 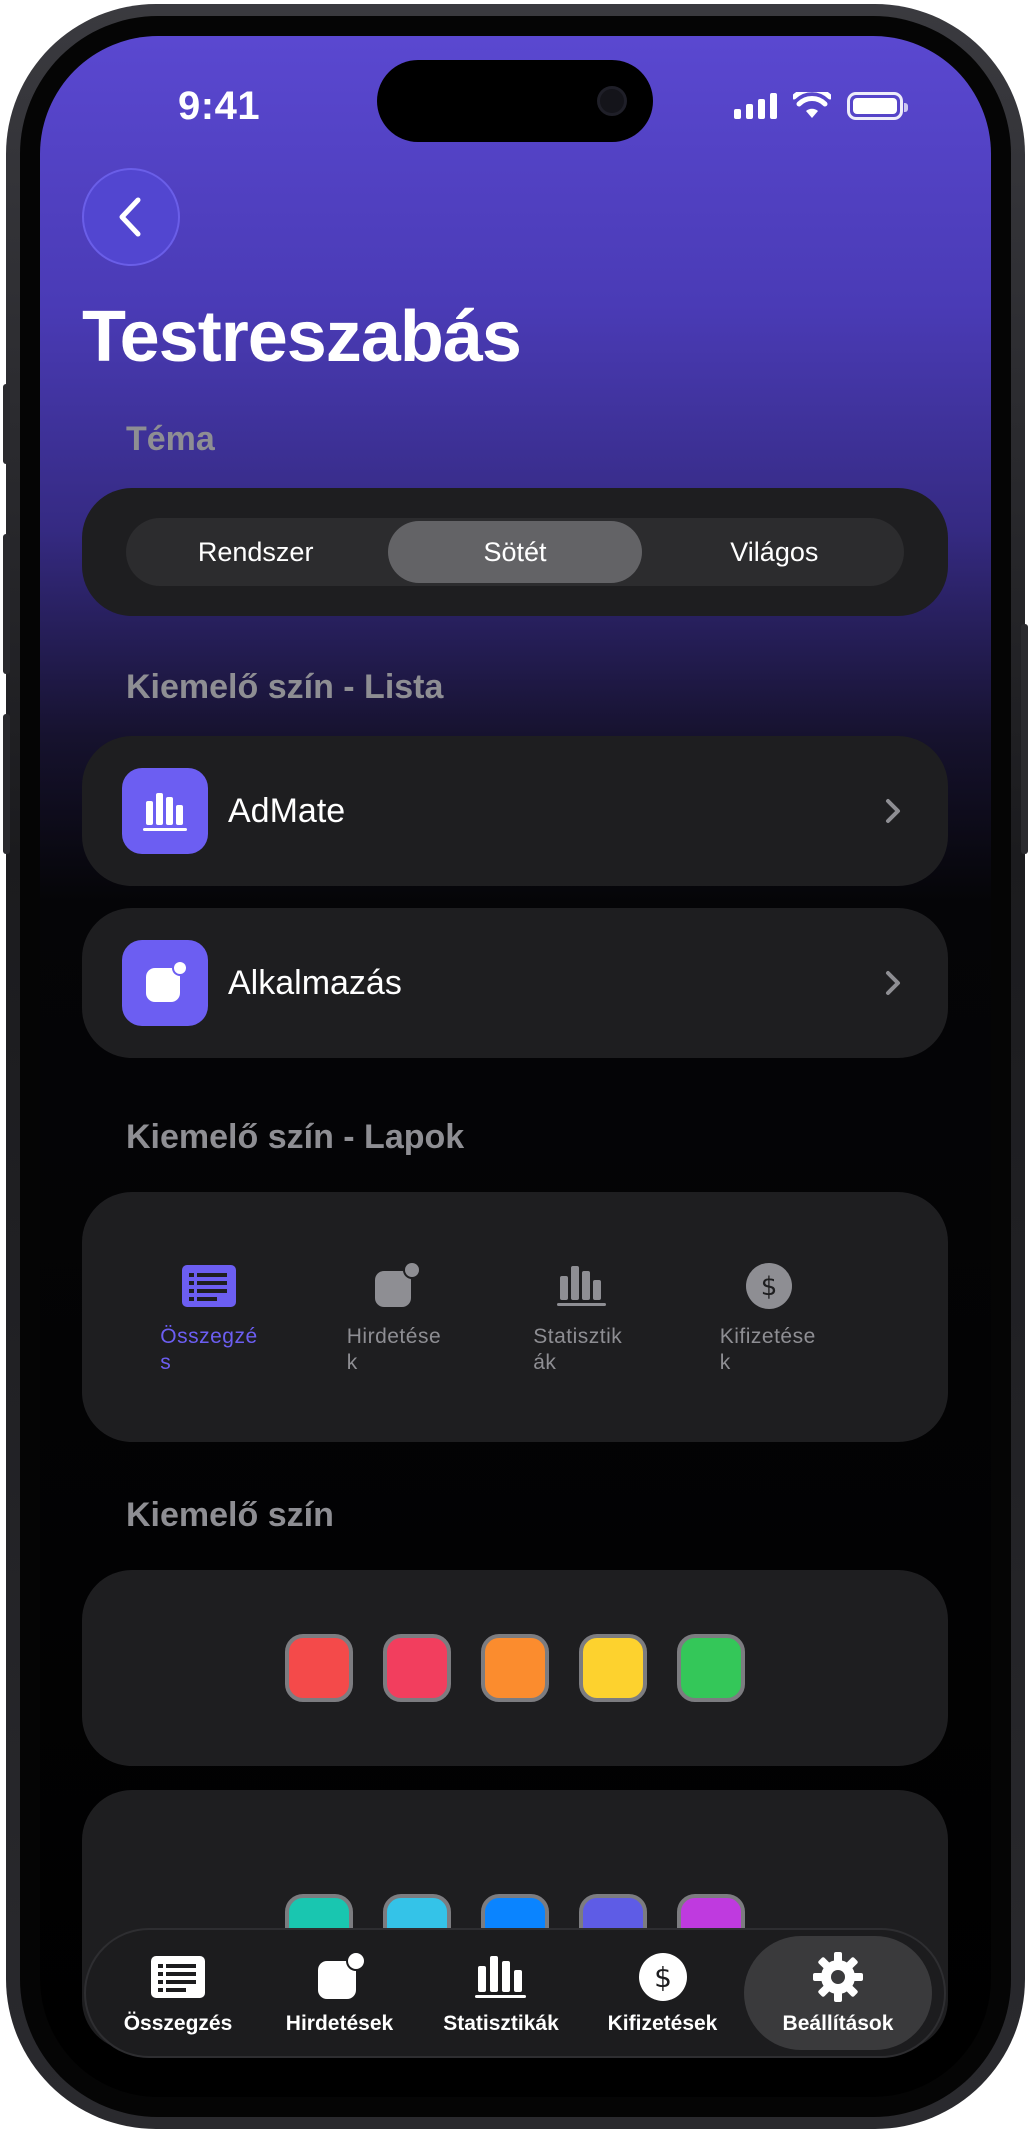 What do you see at coordinates (421, 1318) in the screenshot?
I see `tabs-preview-ads: Hirdetése k` at bounding box center [421, 1318].